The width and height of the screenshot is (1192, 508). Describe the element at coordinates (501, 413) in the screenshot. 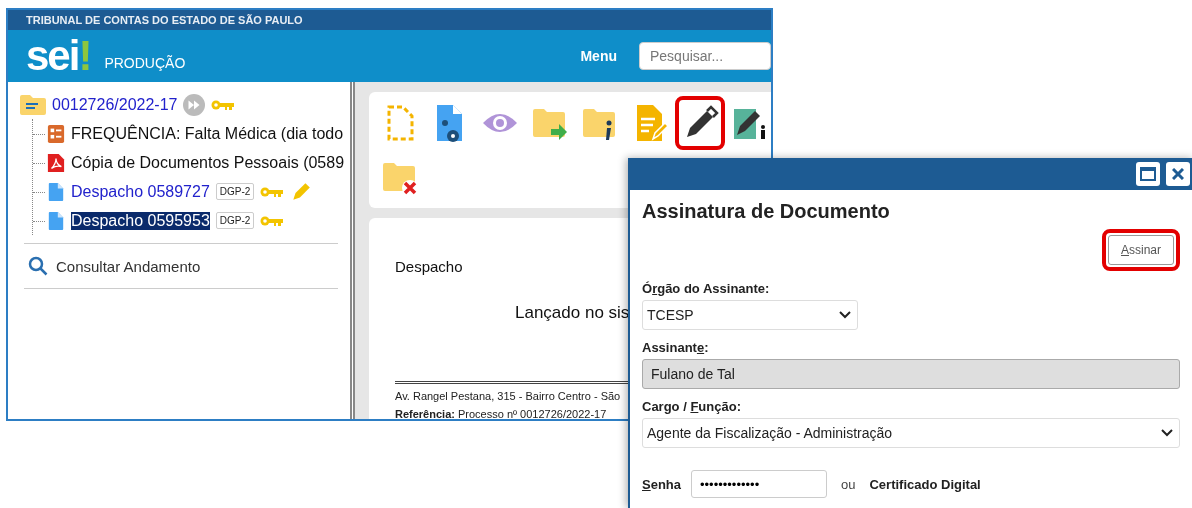

I see `reference-text: Referência: Processo nº 0012726/2022-17` at that location.